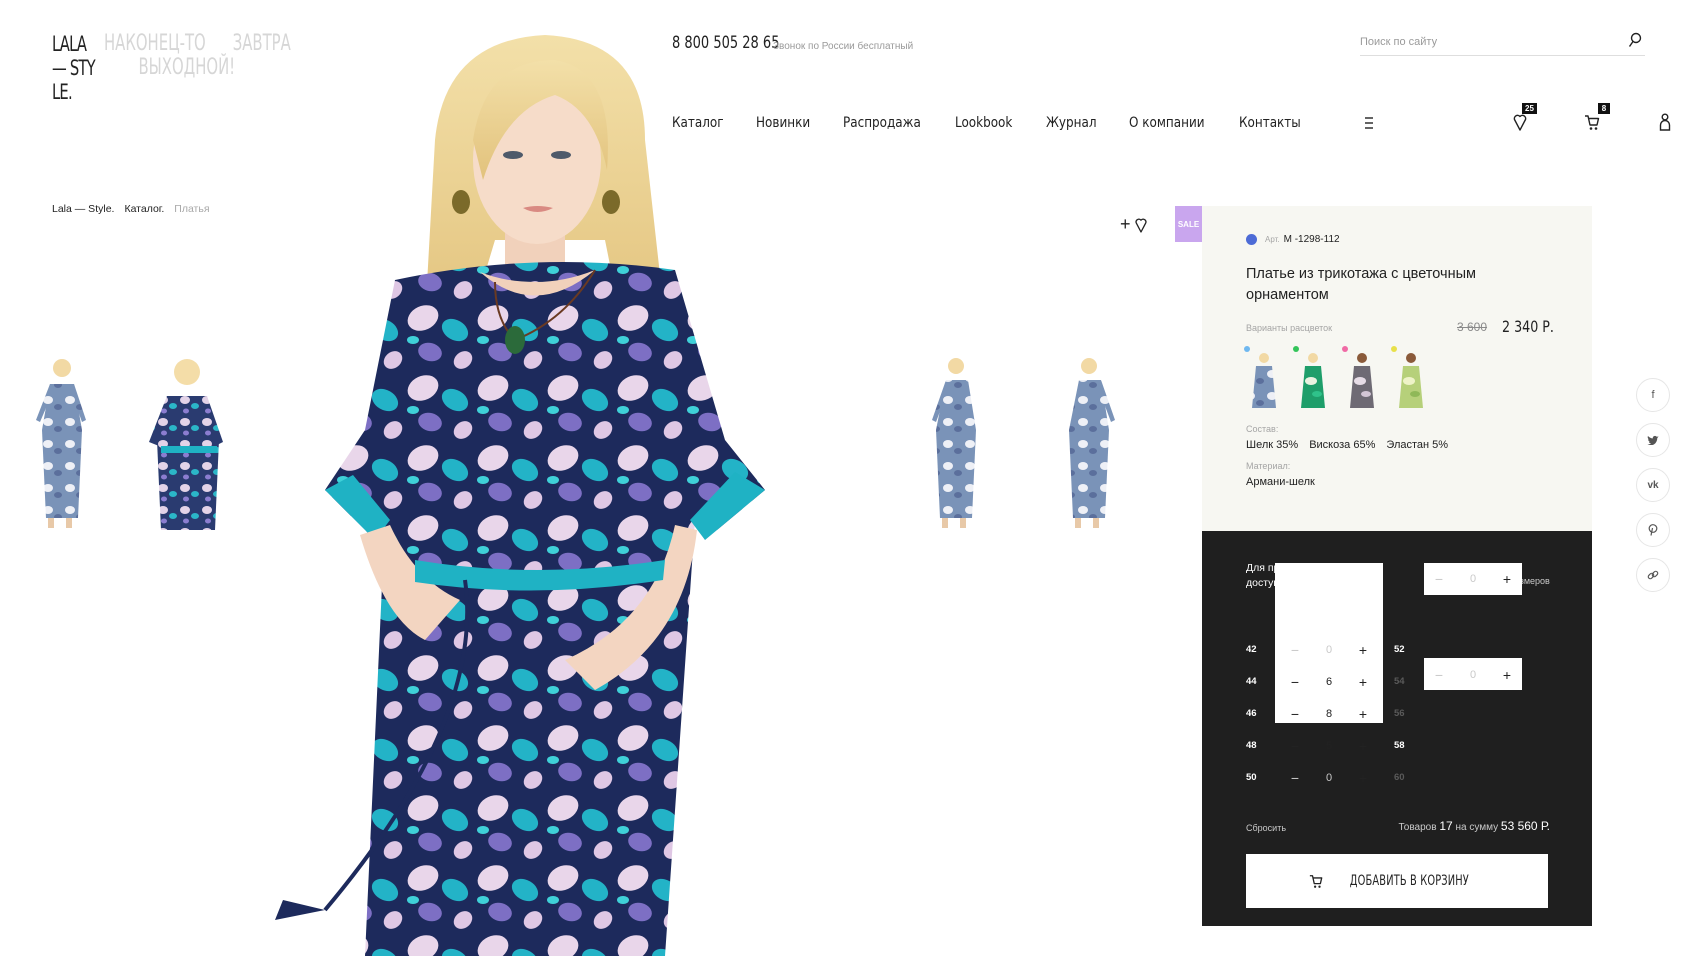 The height and width of the screenshot is (956, 1700). I want to click on pinterest-share-button, so click(1653, 530).